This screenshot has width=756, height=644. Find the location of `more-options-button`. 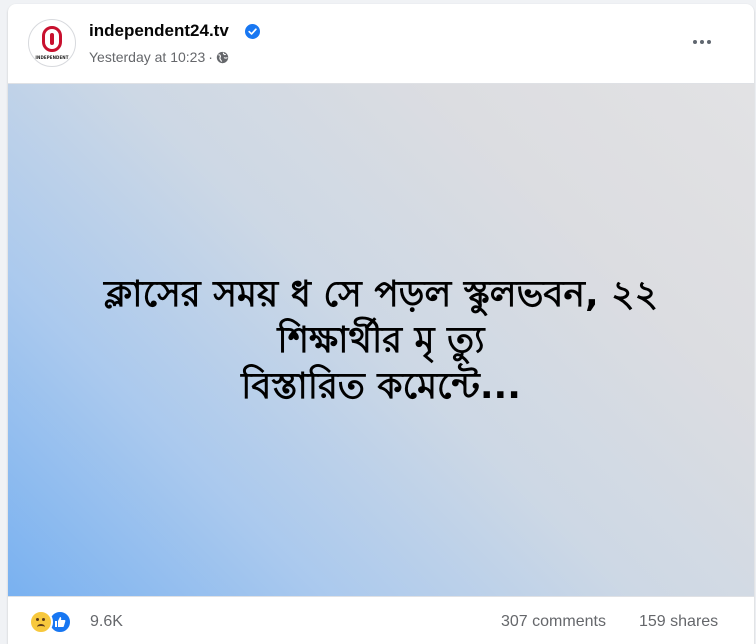

more-options-button is located at coordinates (702, 42).